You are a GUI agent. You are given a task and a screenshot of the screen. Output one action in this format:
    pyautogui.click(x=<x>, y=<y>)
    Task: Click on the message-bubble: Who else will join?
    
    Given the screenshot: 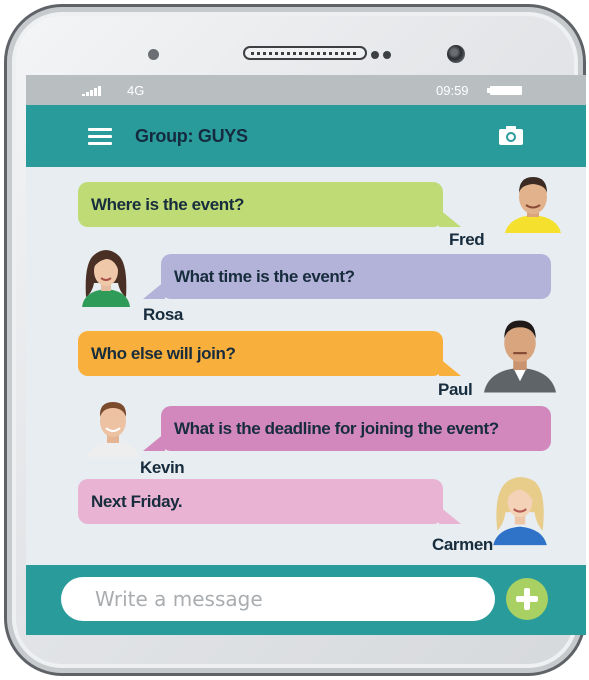 What is the action you would take?
    pyautogui.click(x=269, y=353)
    